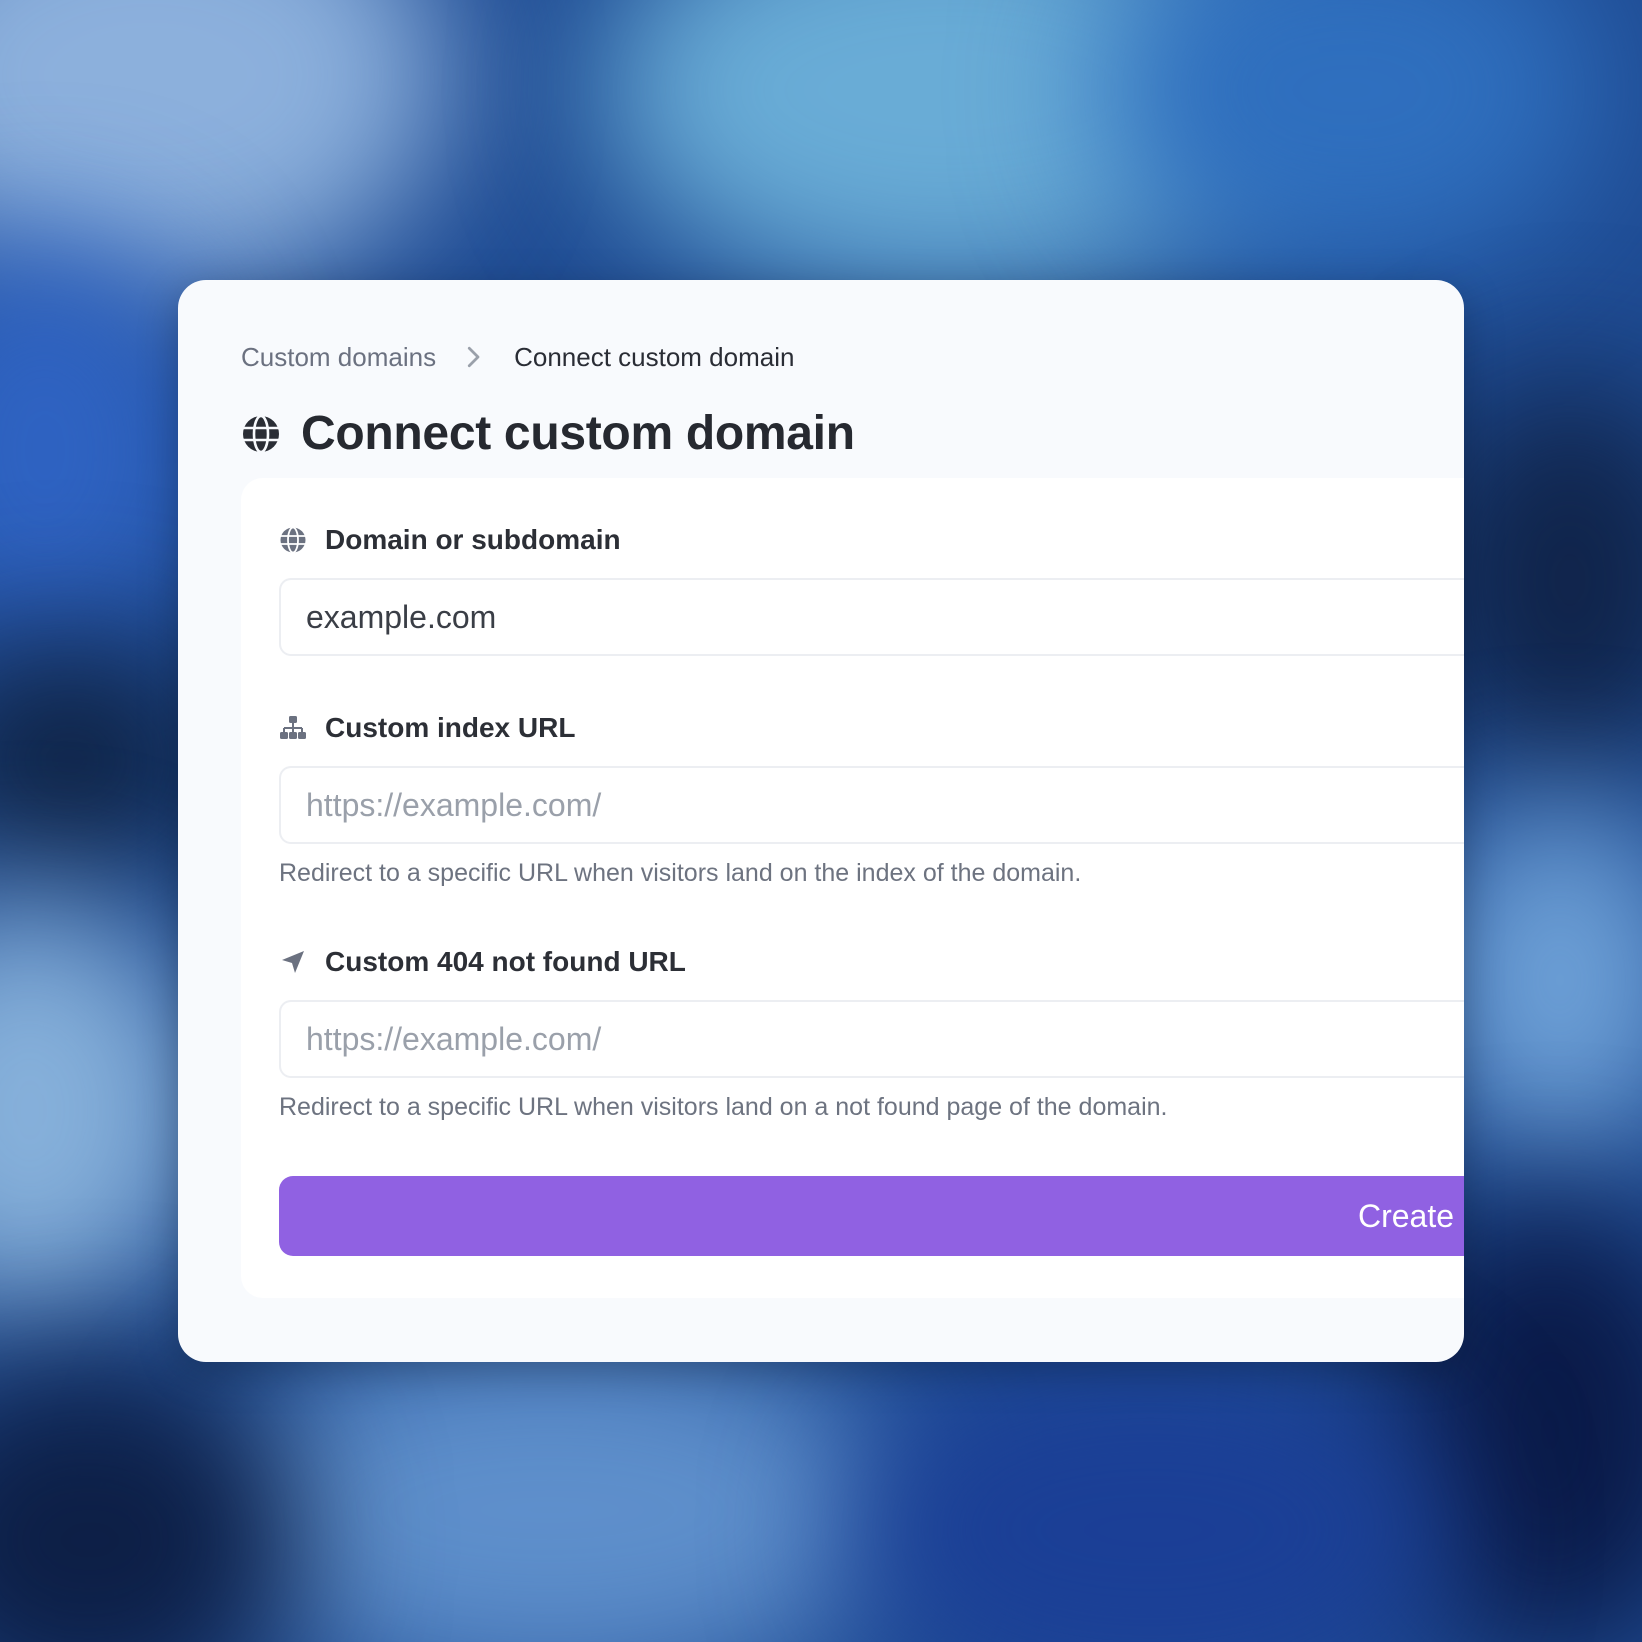  Describe the element at coordinates (473, 357) in the screenshot. I see `chevron-right-icon` at that location.